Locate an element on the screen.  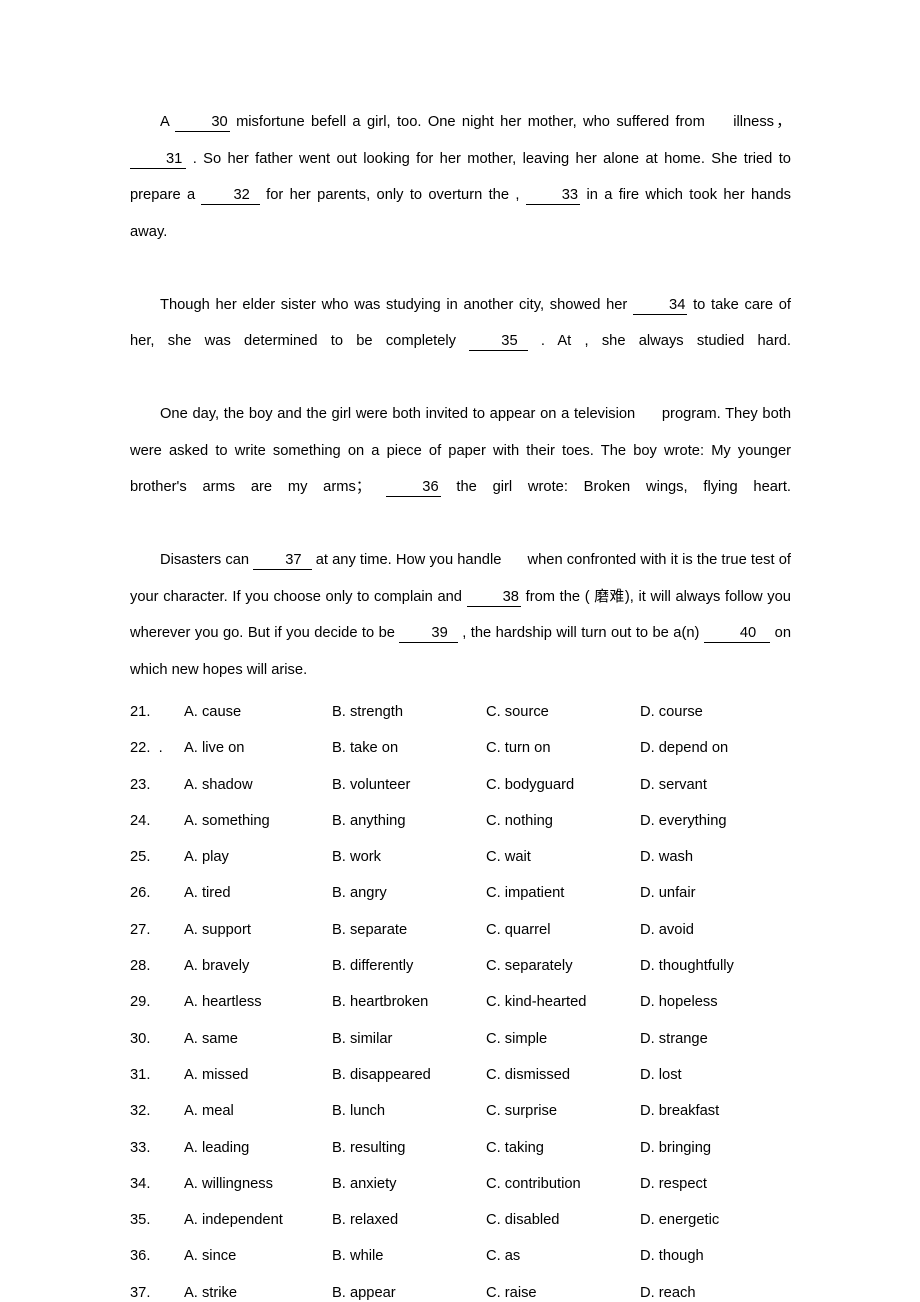
option-choice-c: C. simple is located at coordinates (563, 1039).